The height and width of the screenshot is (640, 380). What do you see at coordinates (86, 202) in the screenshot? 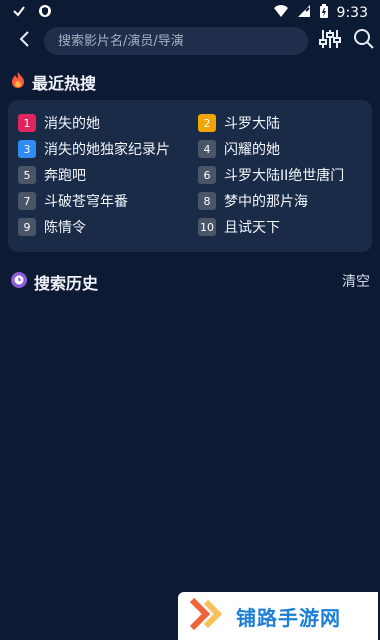
I see `hot-item-title: 斗破苍穹年番` at bounding box center [86, 202].